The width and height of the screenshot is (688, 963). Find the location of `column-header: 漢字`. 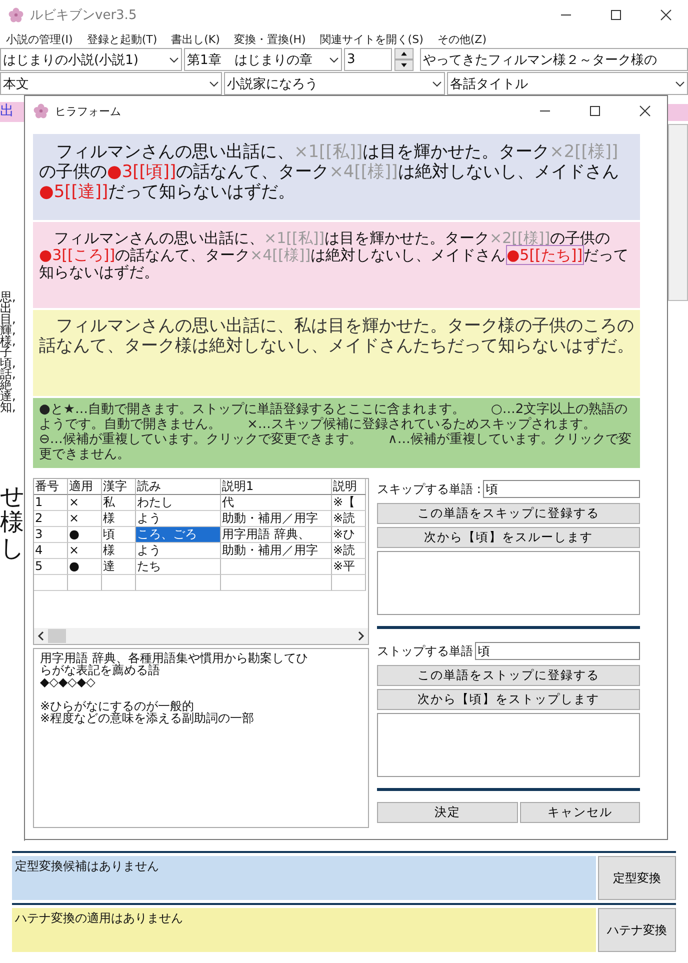

column-header: 漢字 is located at coordinates (119, 487).